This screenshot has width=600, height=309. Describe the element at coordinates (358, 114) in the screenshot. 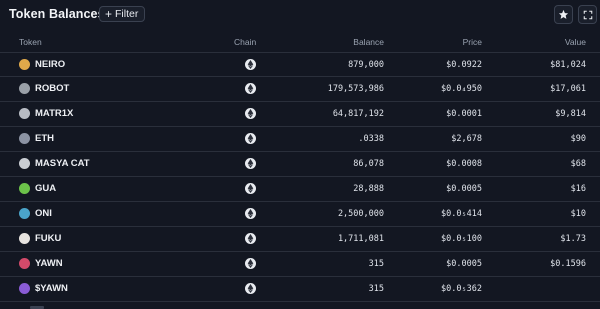

I see `balance-cell: 64,817,192` at that location.